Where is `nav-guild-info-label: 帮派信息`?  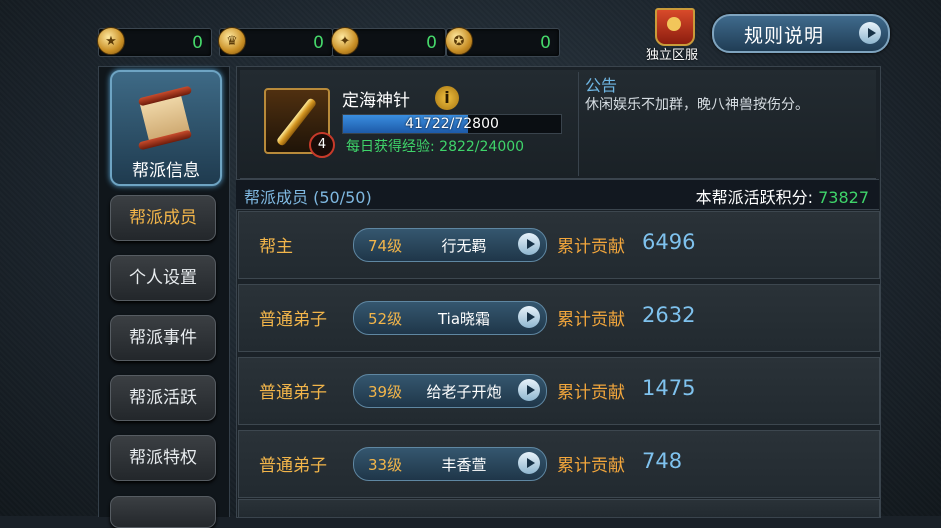
nav-guild-info-label: 帮派信息 is located at coordinates (166, 171).